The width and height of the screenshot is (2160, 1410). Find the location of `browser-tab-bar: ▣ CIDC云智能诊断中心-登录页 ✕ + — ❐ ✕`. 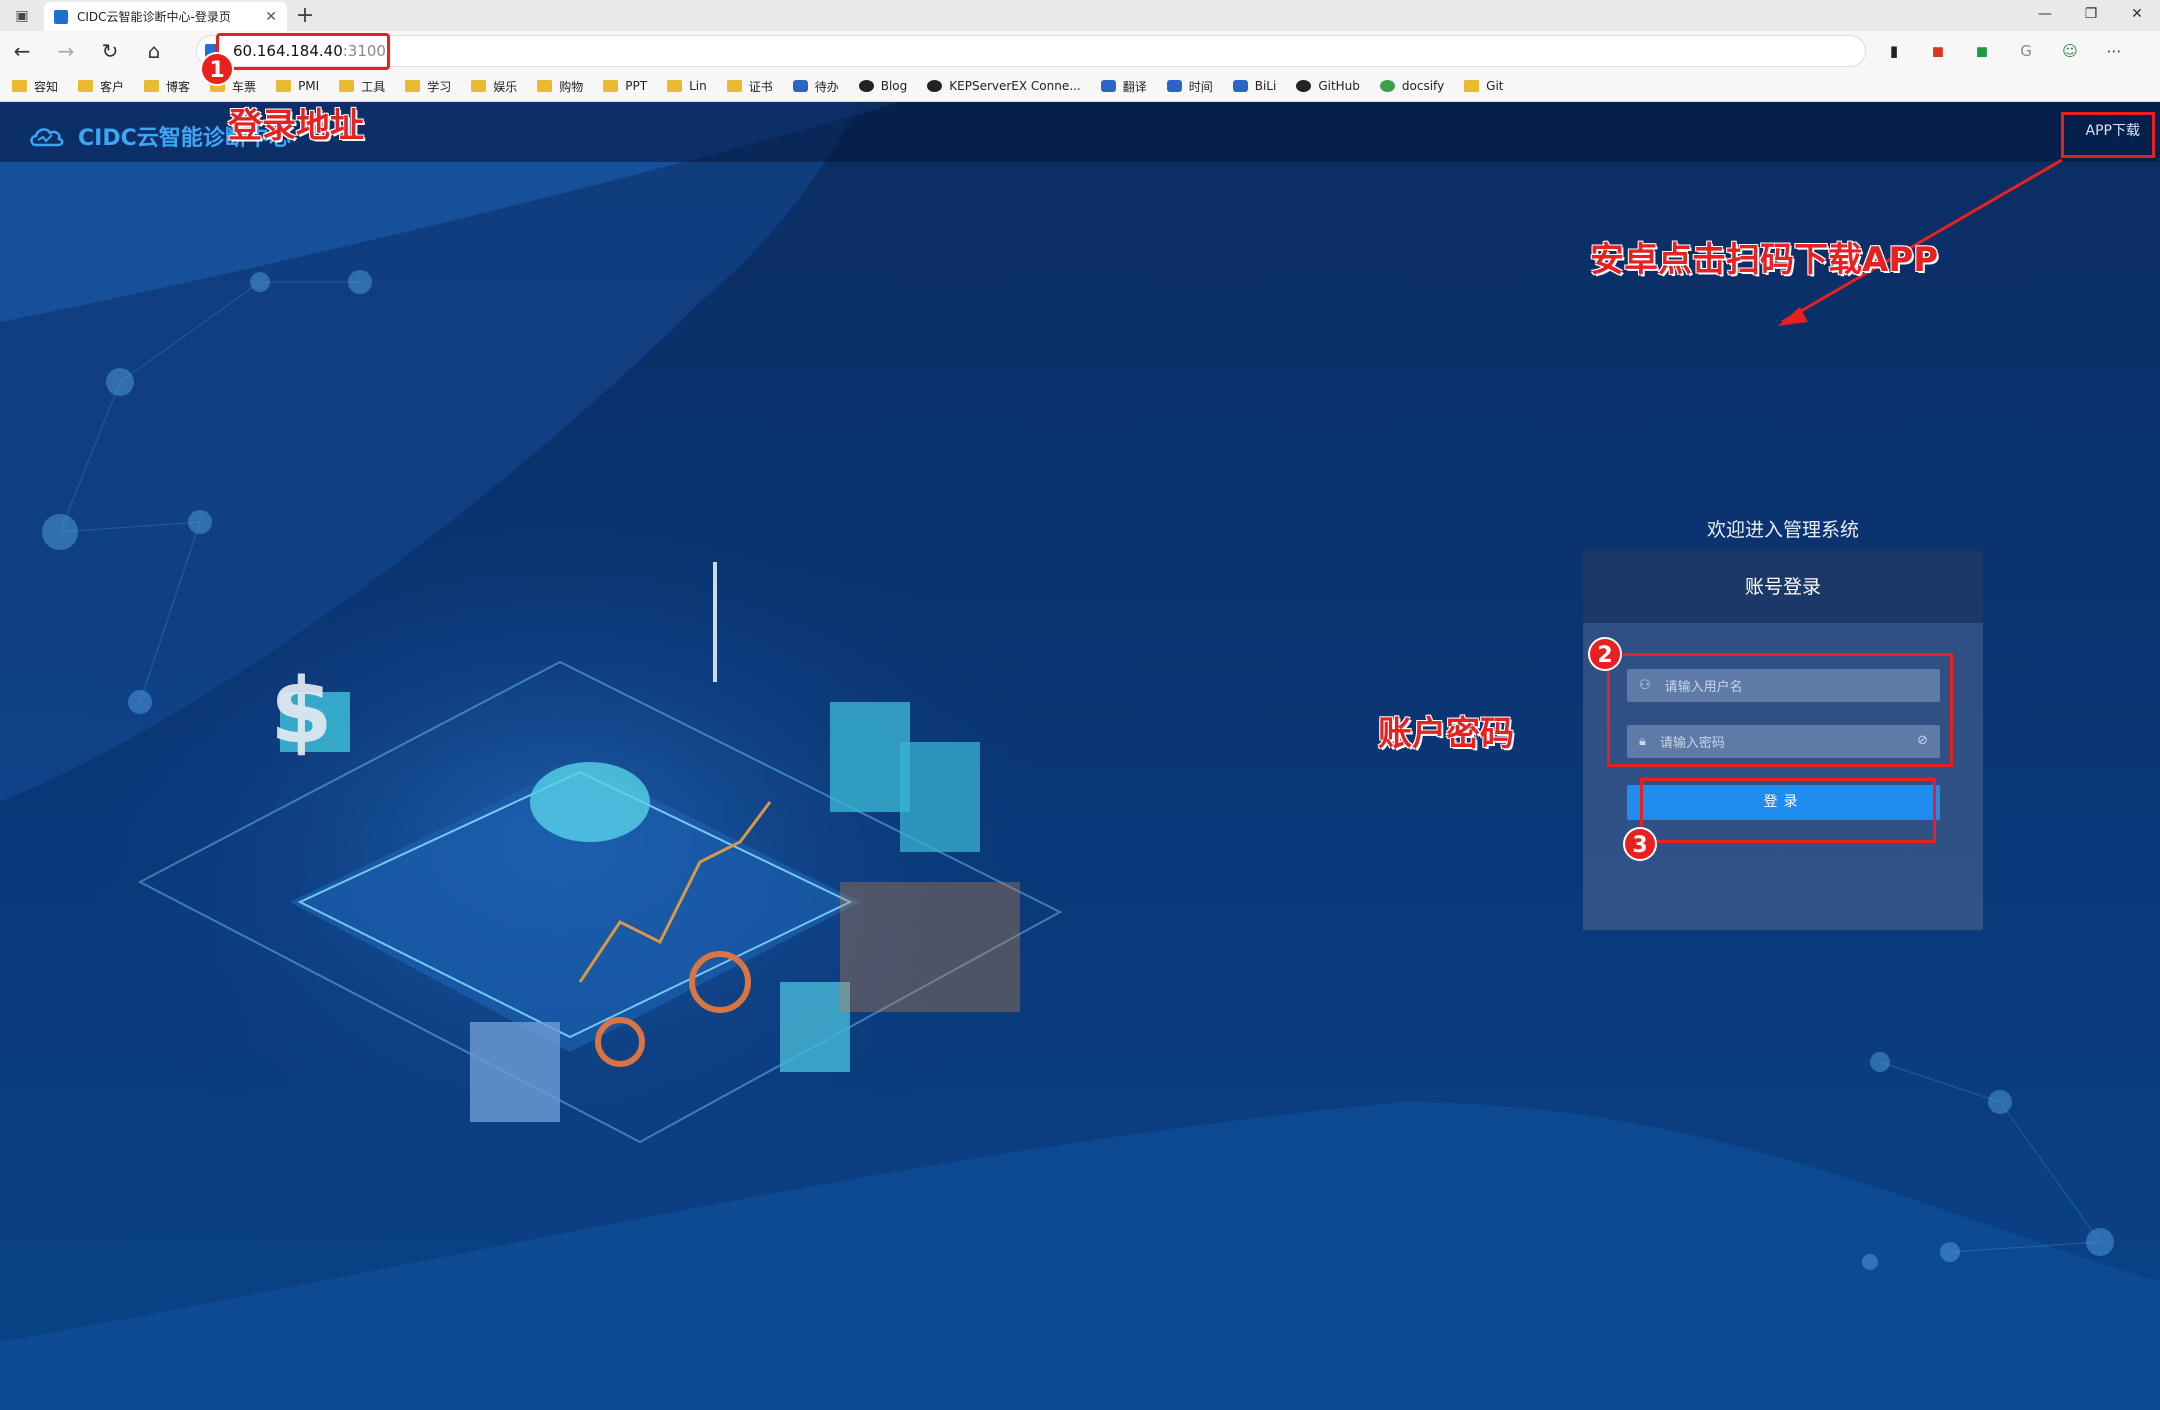

browser-tab-bar: ▣ CIDC云智能诊断中心-登录页 ✕ + — ❐ ✕ is located at coordinates (1080, 15).